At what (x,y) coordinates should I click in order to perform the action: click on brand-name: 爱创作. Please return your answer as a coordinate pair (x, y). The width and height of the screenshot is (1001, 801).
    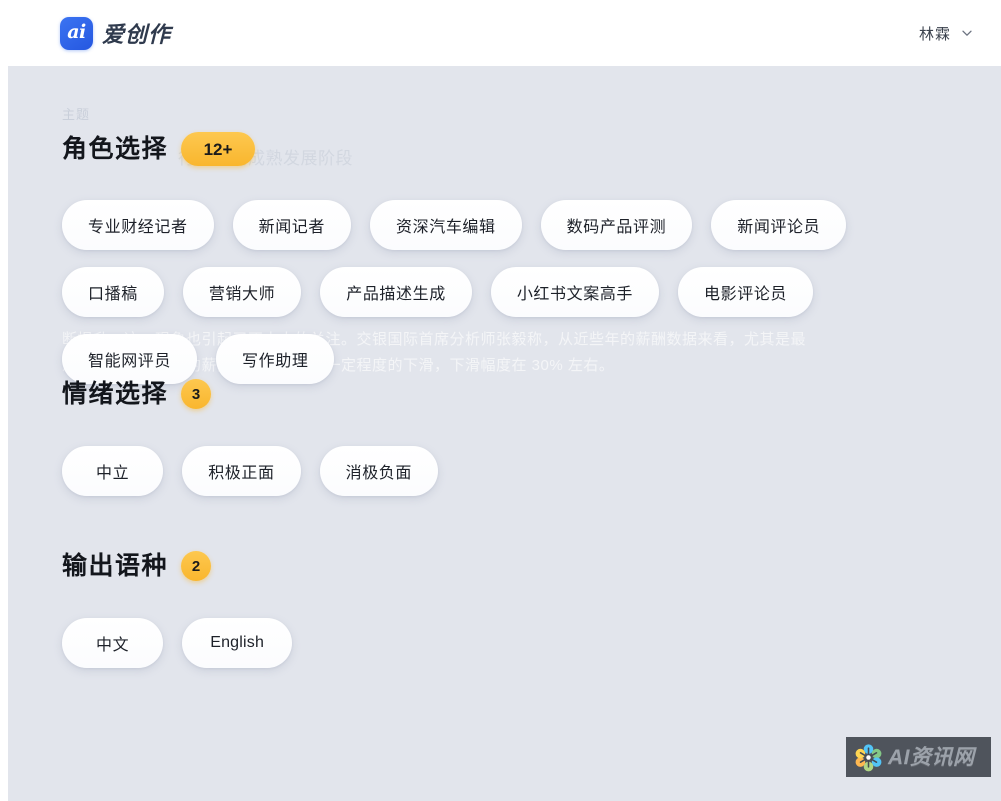
    Looking at the image, I should click on (137, 34).